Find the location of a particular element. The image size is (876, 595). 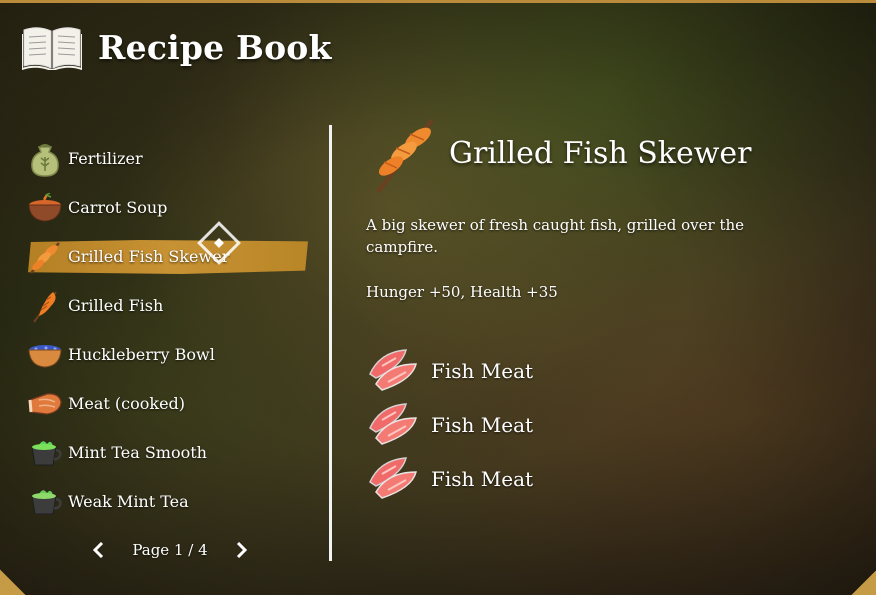

prev-page-button is located at coordinates (98, 550).